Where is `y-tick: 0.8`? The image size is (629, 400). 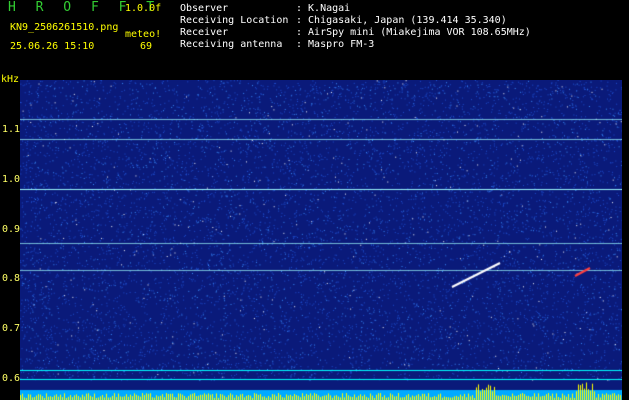 y-tick: 0.8 is located at coordinates (11, 278).